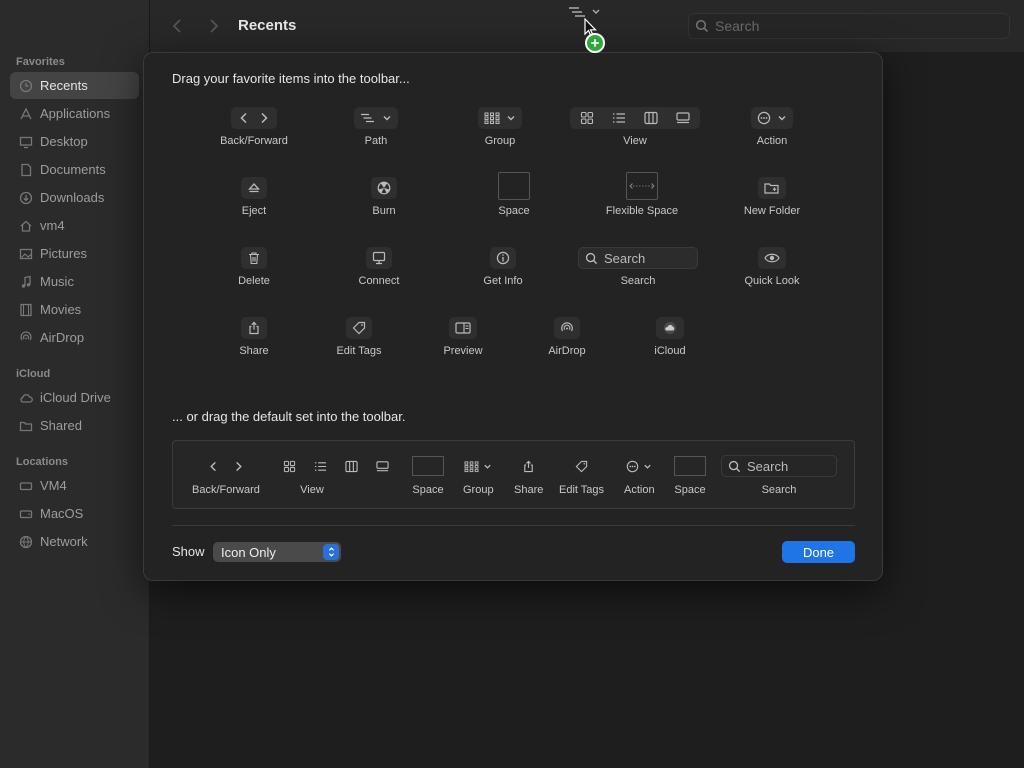 Image resolution: width=1024 pixels, height=768 pixels. I want to click on new-folder-icon, so click(772, 188).